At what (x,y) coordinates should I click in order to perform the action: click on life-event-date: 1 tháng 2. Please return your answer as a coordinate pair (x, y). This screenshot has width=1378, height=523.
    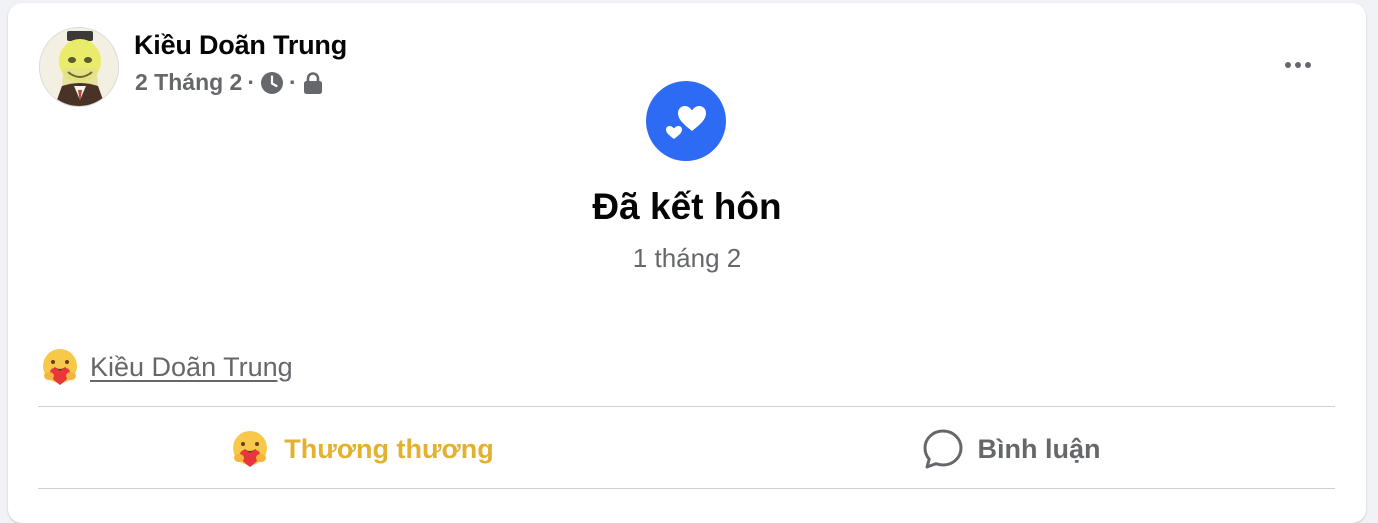
    Looking at the image, I should click on (687, 258).